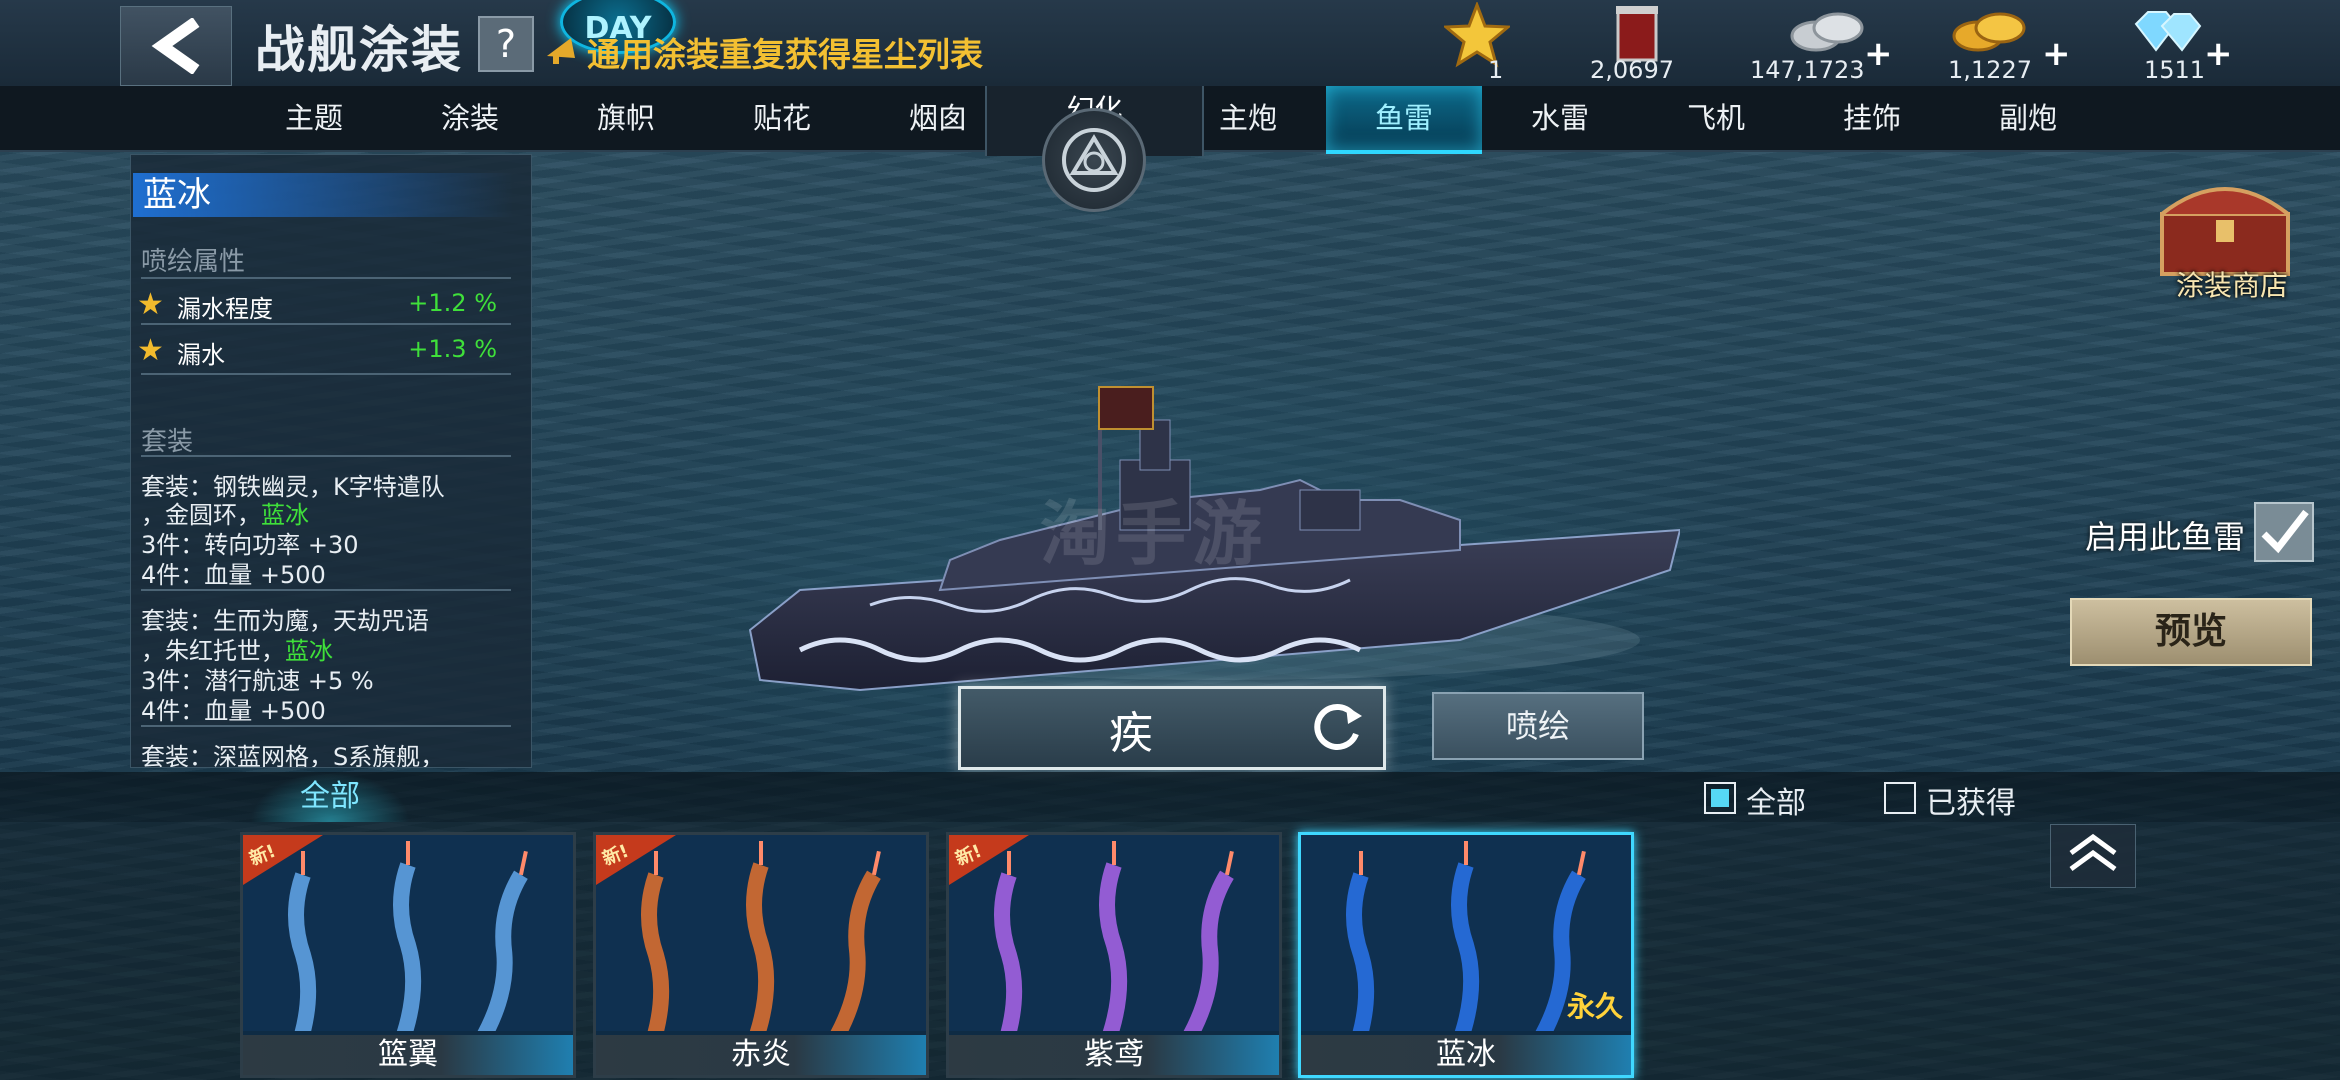 The image size is (2340, 1080). I want to click on back-button, so click(176, 46).